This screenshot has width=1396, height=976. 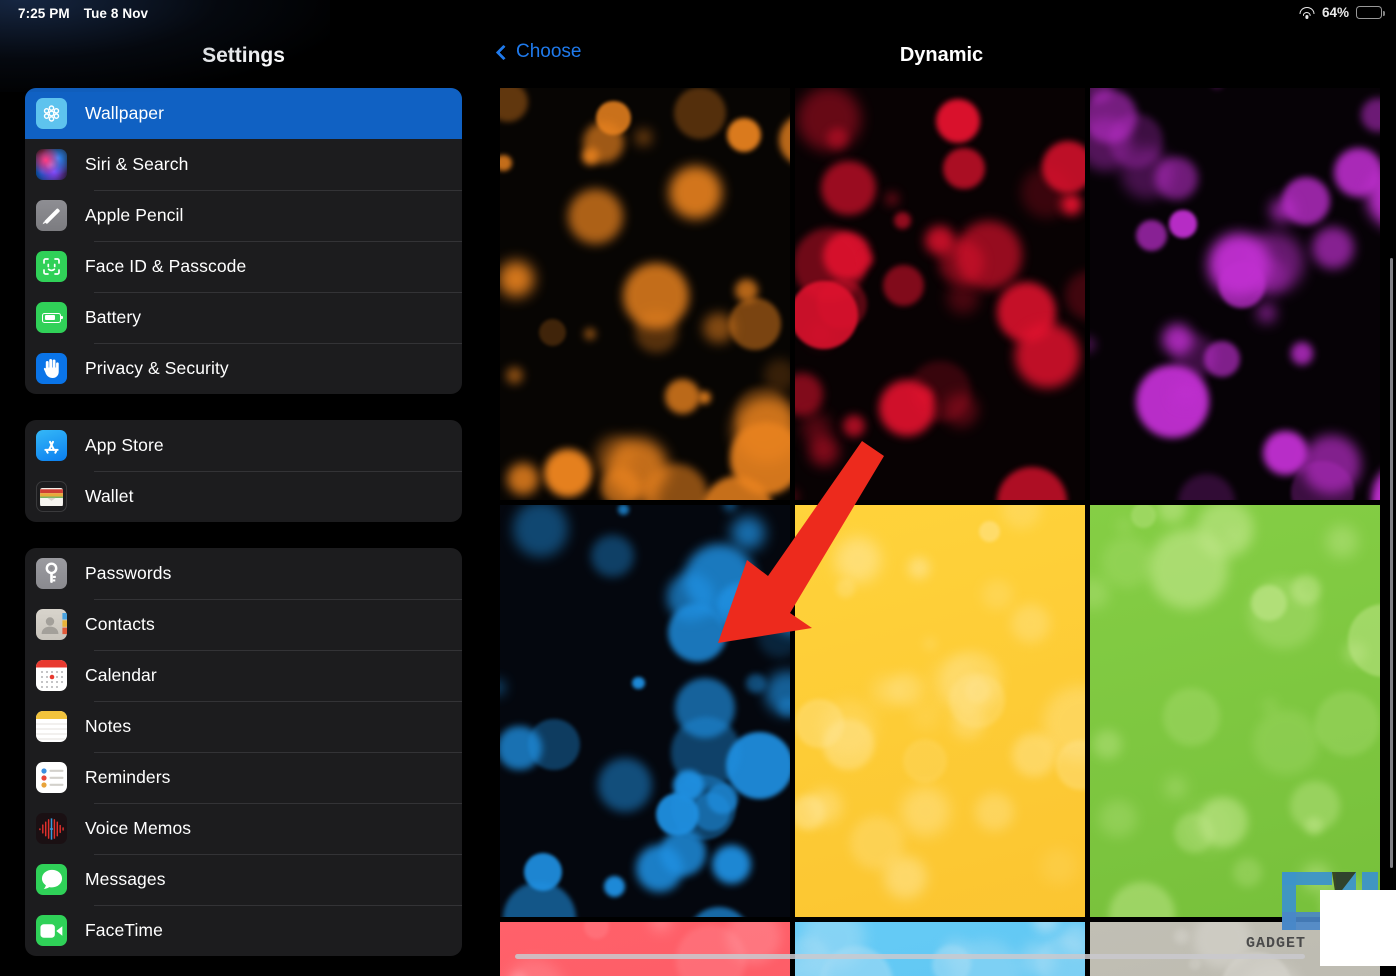 What do you see at coordinates (645, 949) in the screenshot?
I see `wallpaper-thumbnail-pink-bokeh` at bounding box center [645, 949].